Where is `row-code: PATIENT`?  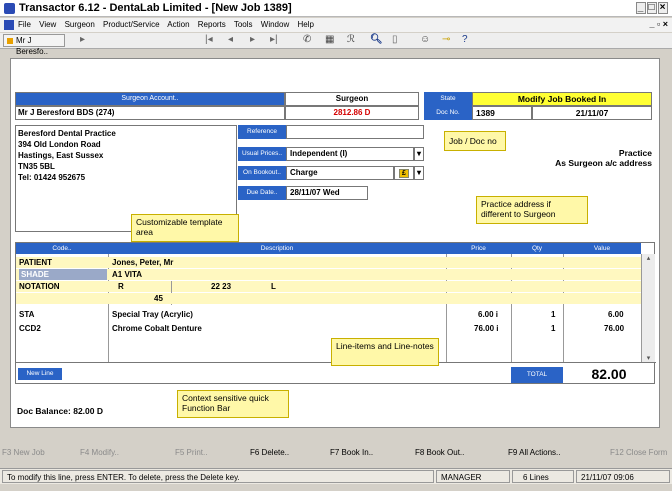 row-code: PATIENT is located at coordinates (36, 262).